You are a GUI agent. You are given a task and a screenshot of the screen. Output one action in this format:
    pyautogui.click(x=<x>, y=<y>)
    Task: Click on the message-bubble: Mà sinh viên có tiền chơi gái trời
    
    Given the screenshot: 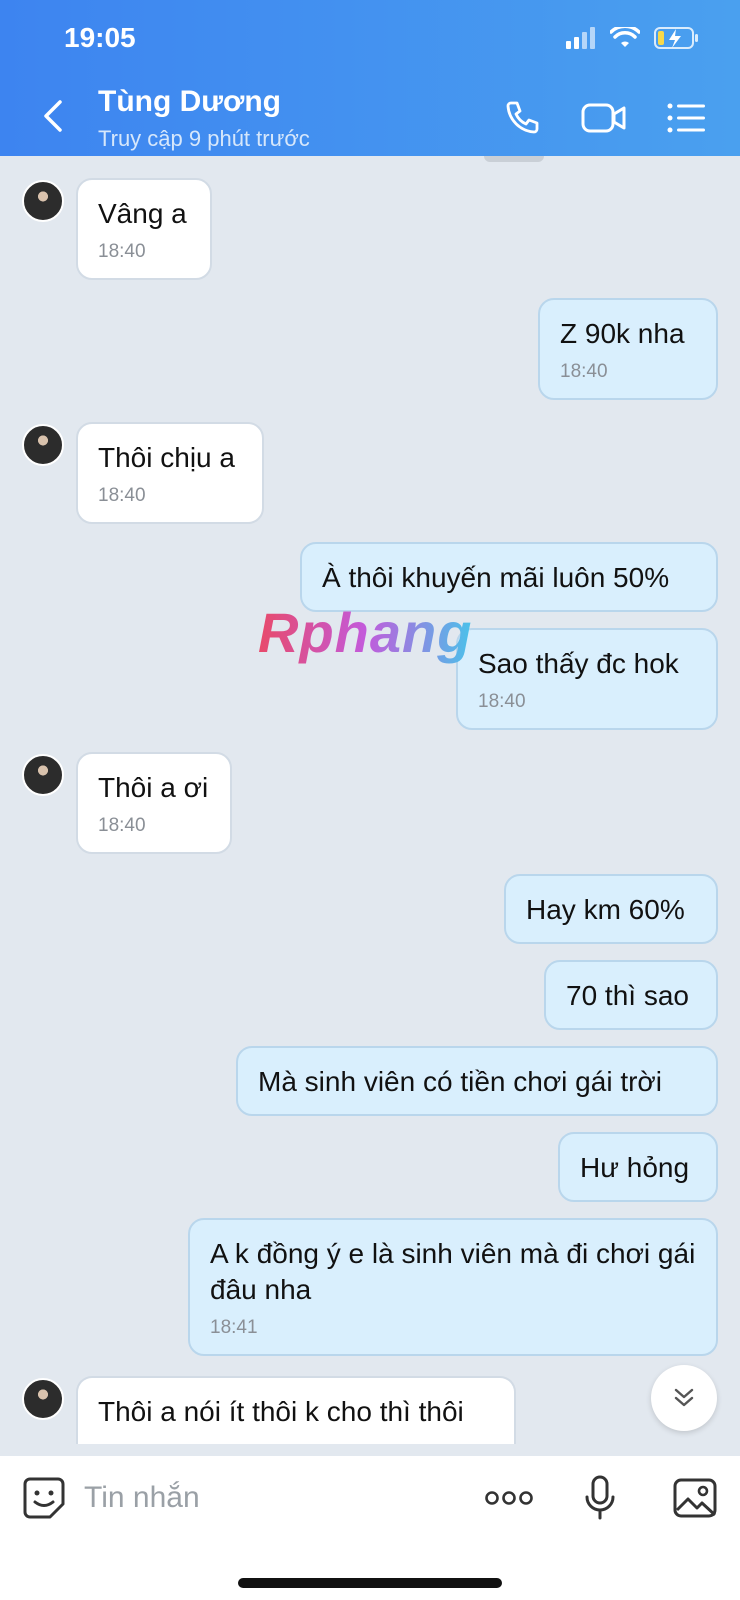 What is the action you would take?
    pyautogui.click(x=477, y=1081)
    